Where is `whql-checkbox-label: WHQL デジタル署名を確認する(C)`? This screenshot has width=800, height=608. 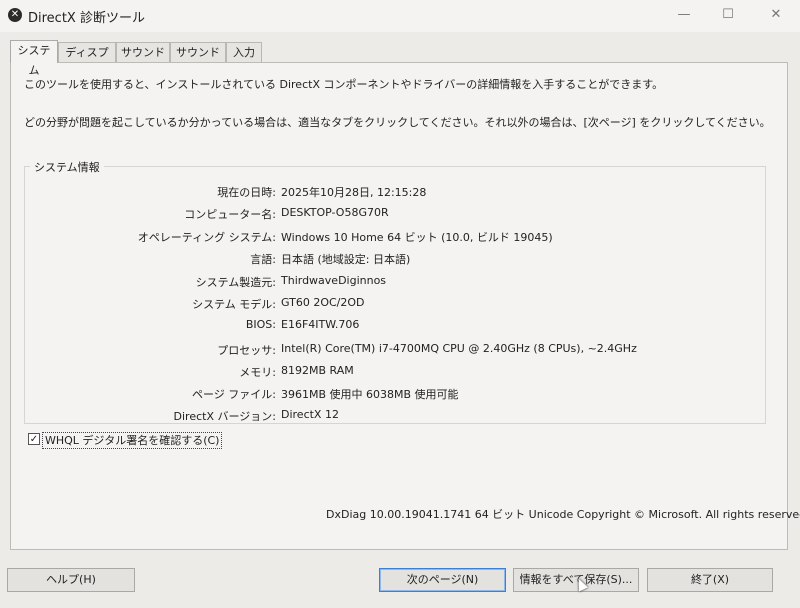
whql-checkbox-label: WHQL デジタル署名を確認する(C) is located at coordinates (132, 440).